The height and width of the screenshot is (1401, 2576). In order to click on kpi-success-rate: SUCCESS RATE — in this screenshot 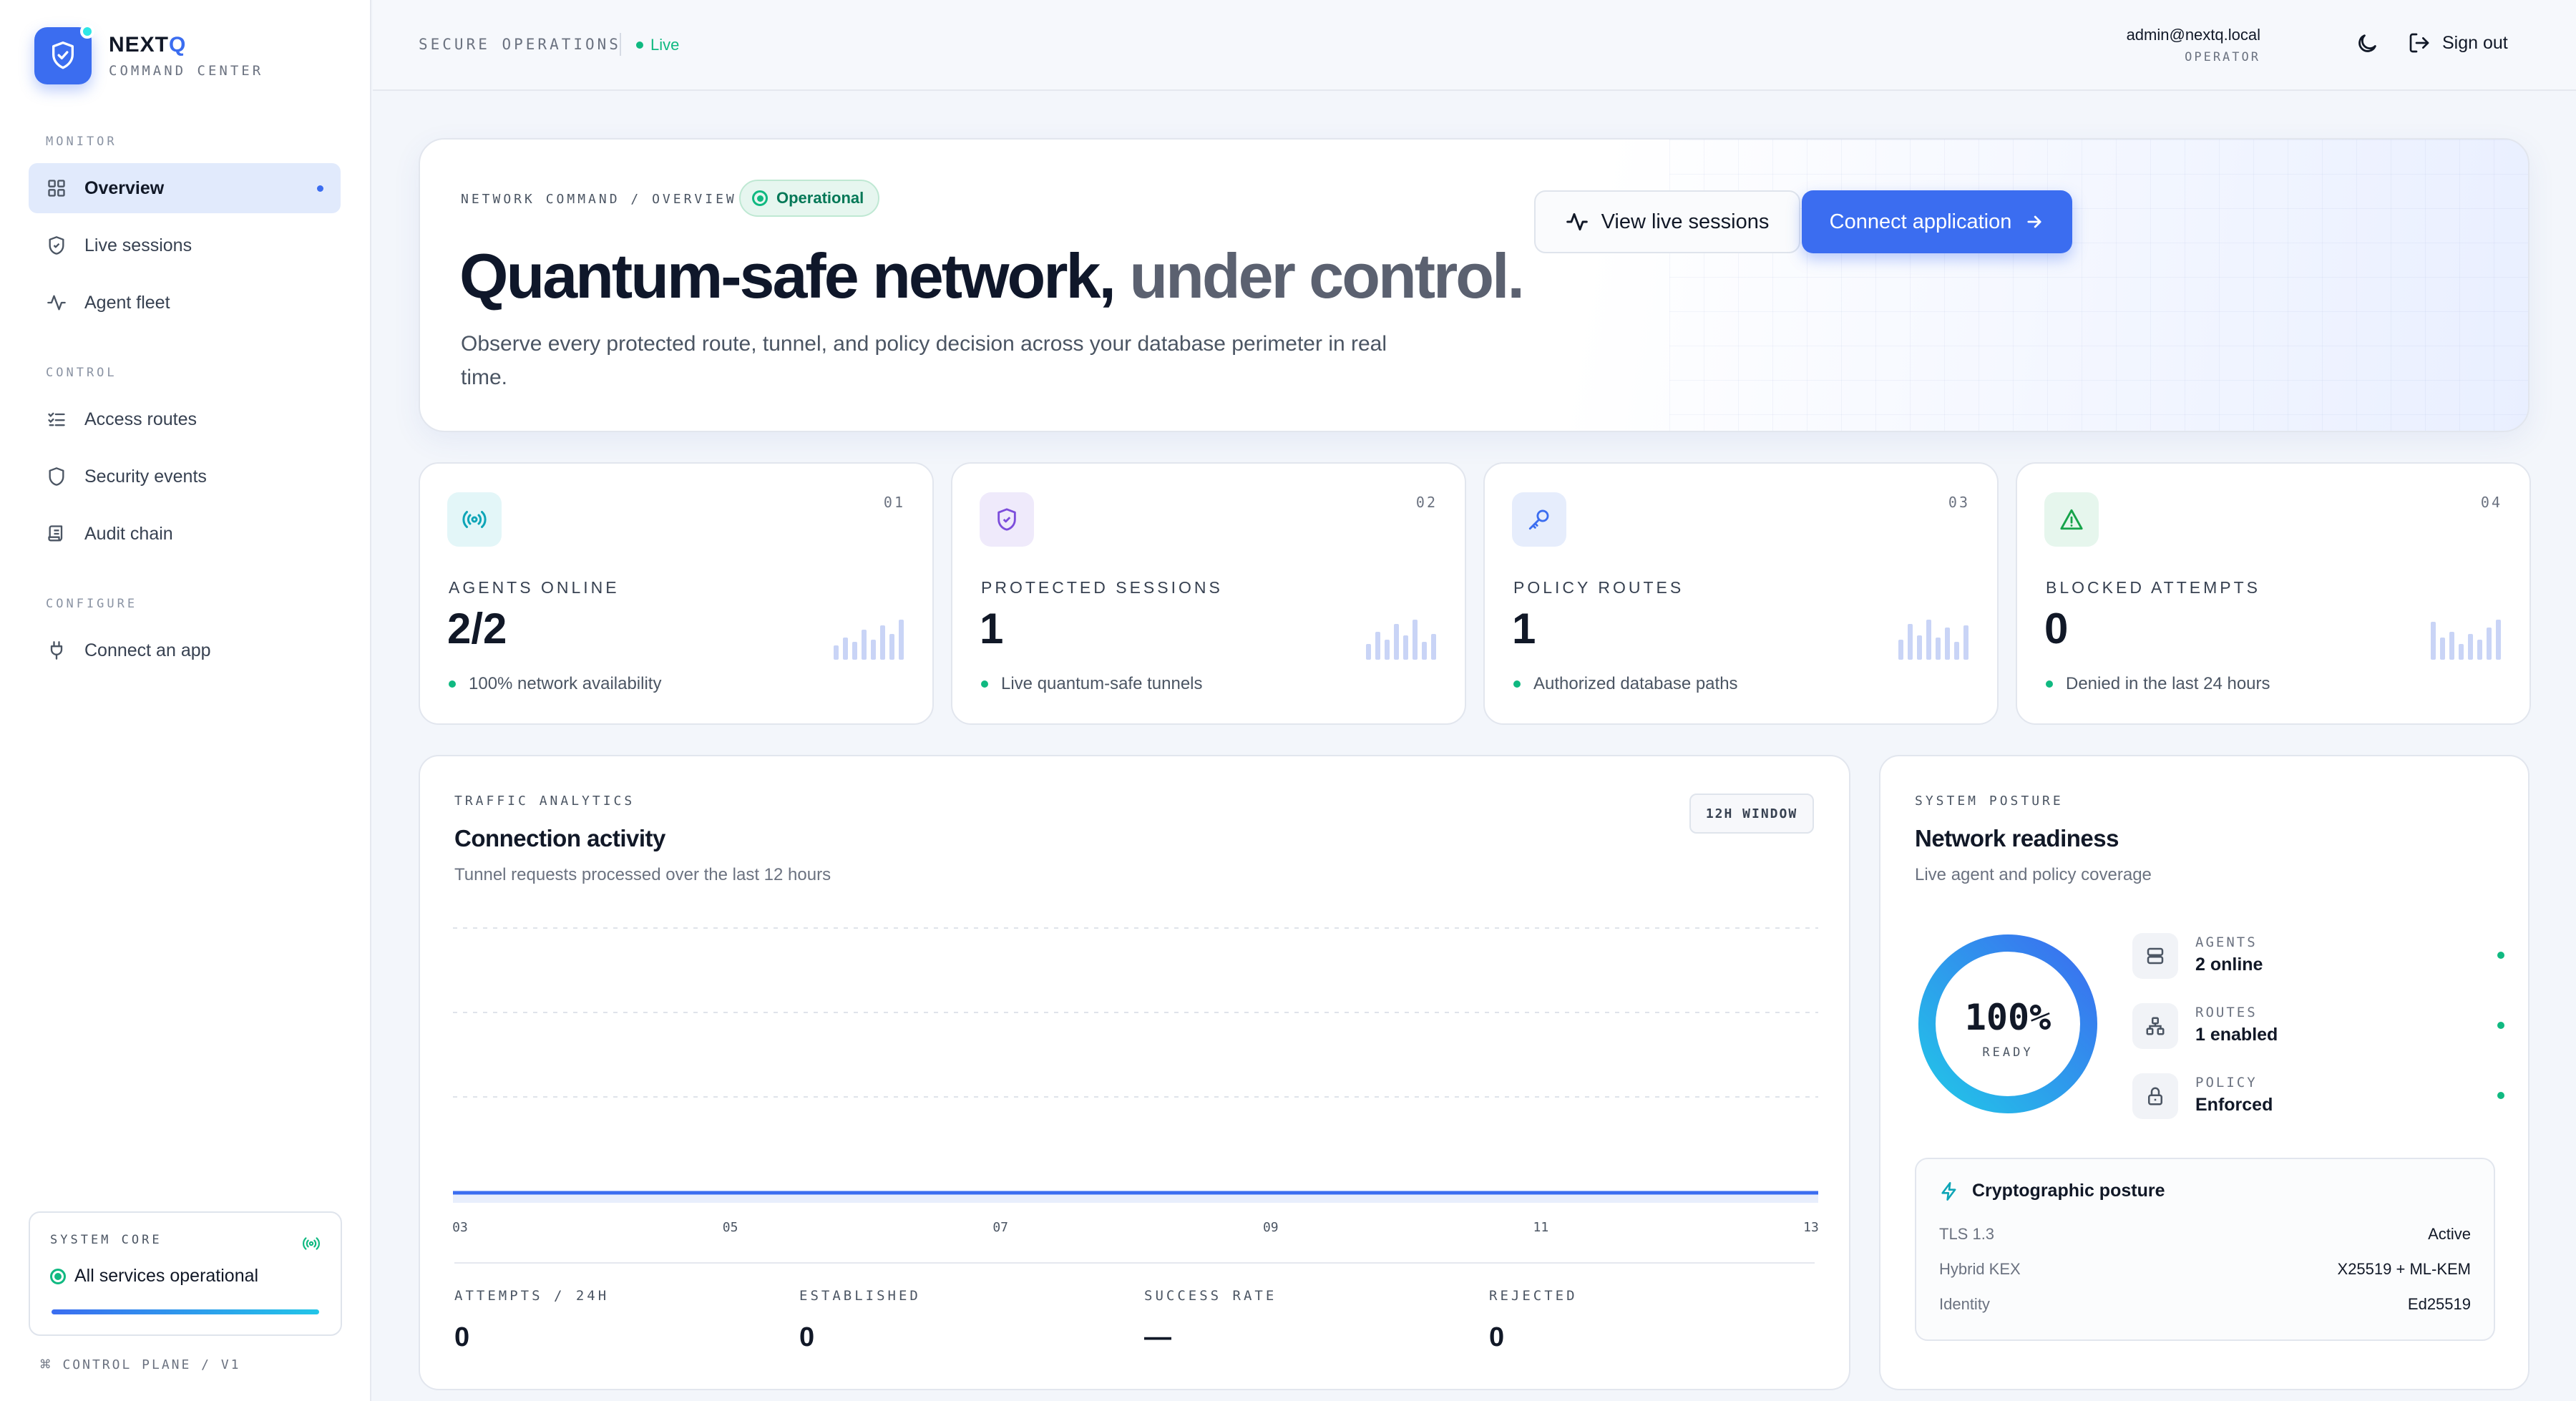, I will do `click(1210, 1320)`.